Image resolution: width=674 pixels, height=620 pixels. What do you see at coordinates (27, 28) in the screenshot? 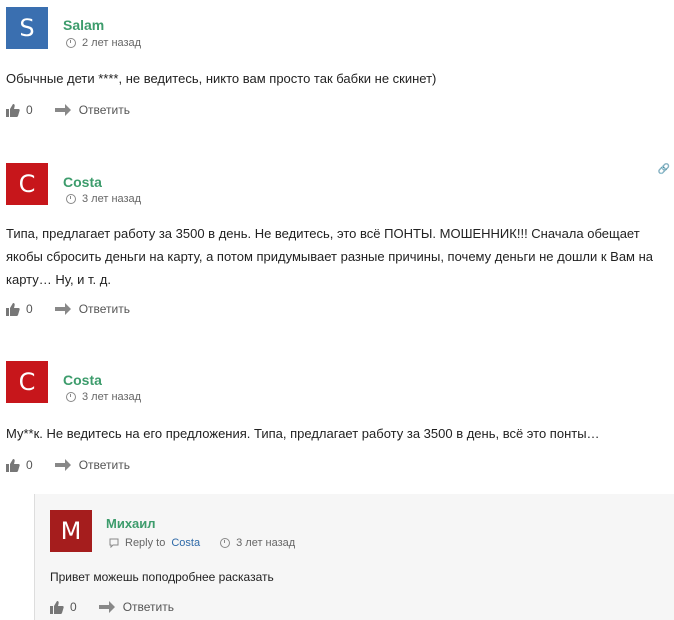
I see `avatar: S` at bounding box center [27, 28].